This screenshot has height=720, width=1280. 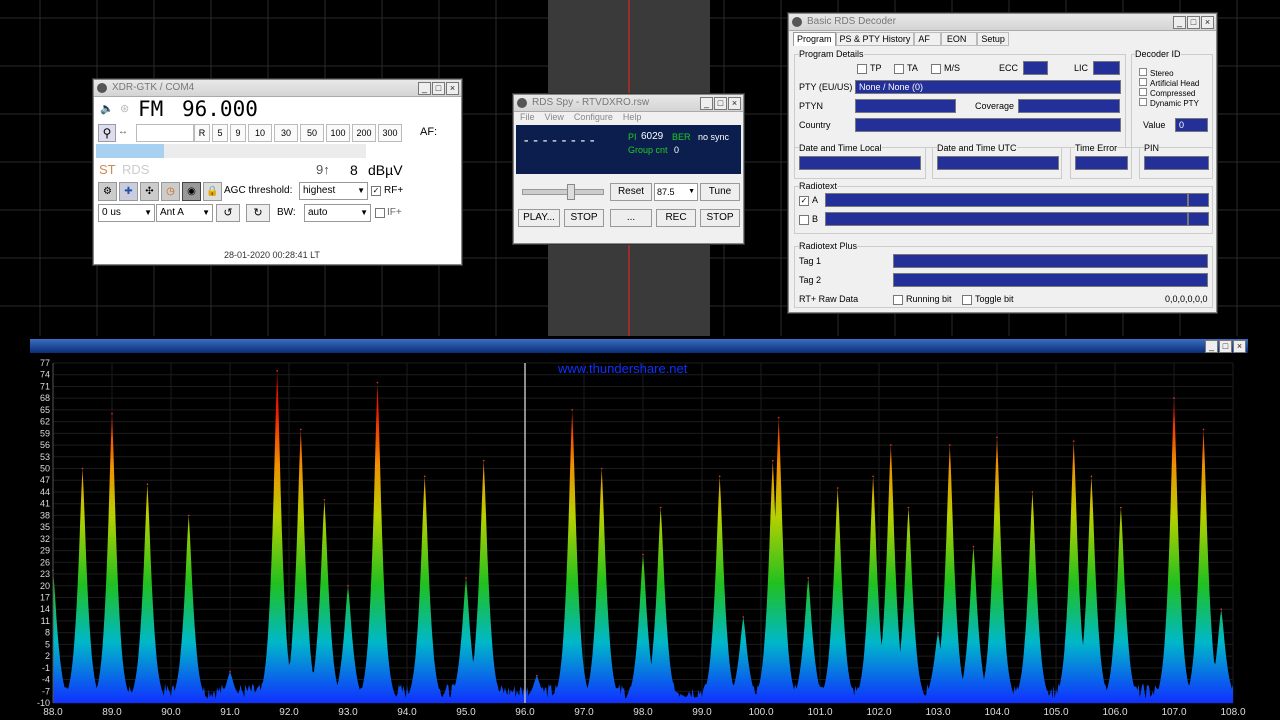 What do you see at coordinates (593, 117) in the screenshot?
I see `menu-item: Configure` at bounding box center [593, 117].